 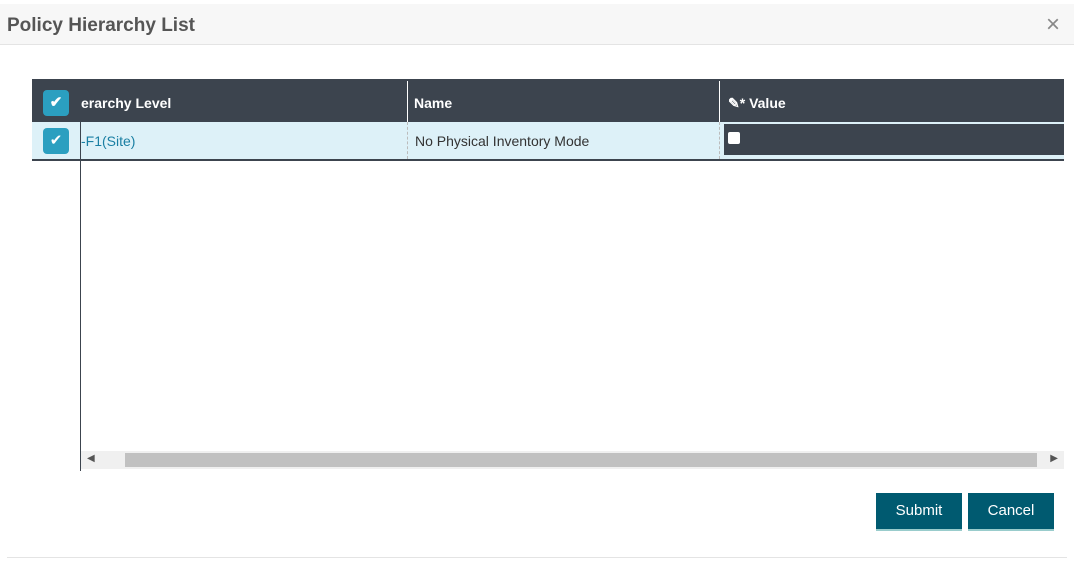 I want to click on select-all-checkbox: ✔, so click(x=56, y=103).